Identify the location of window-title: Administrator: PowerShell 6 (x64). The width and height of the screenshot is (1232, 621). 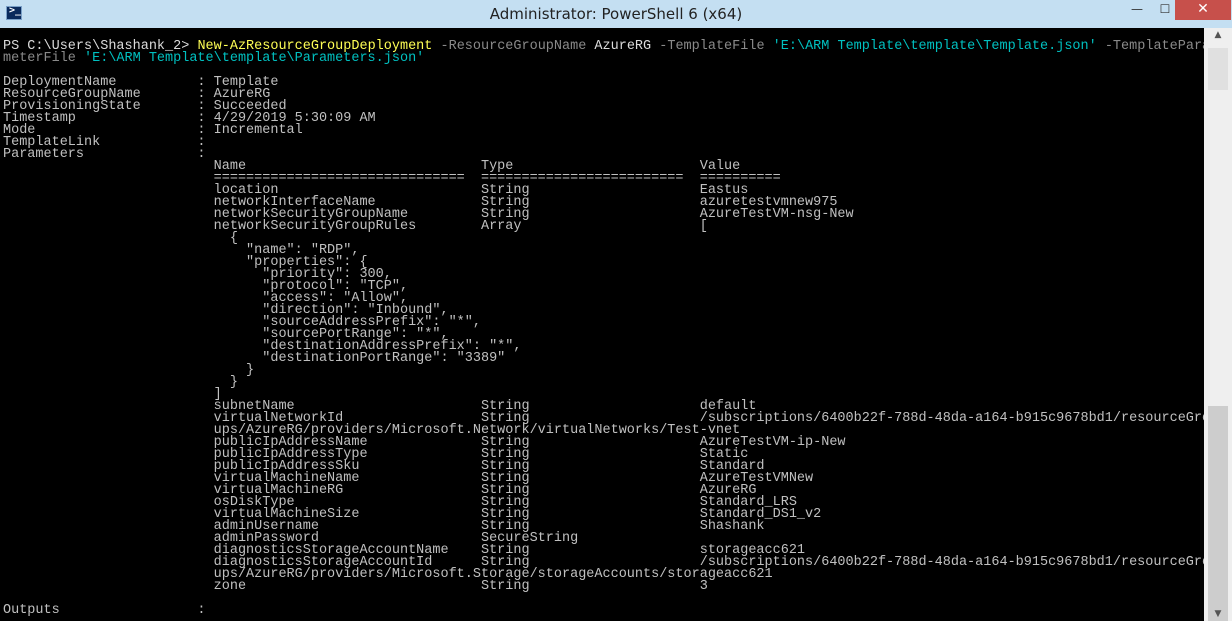
(616, 14).